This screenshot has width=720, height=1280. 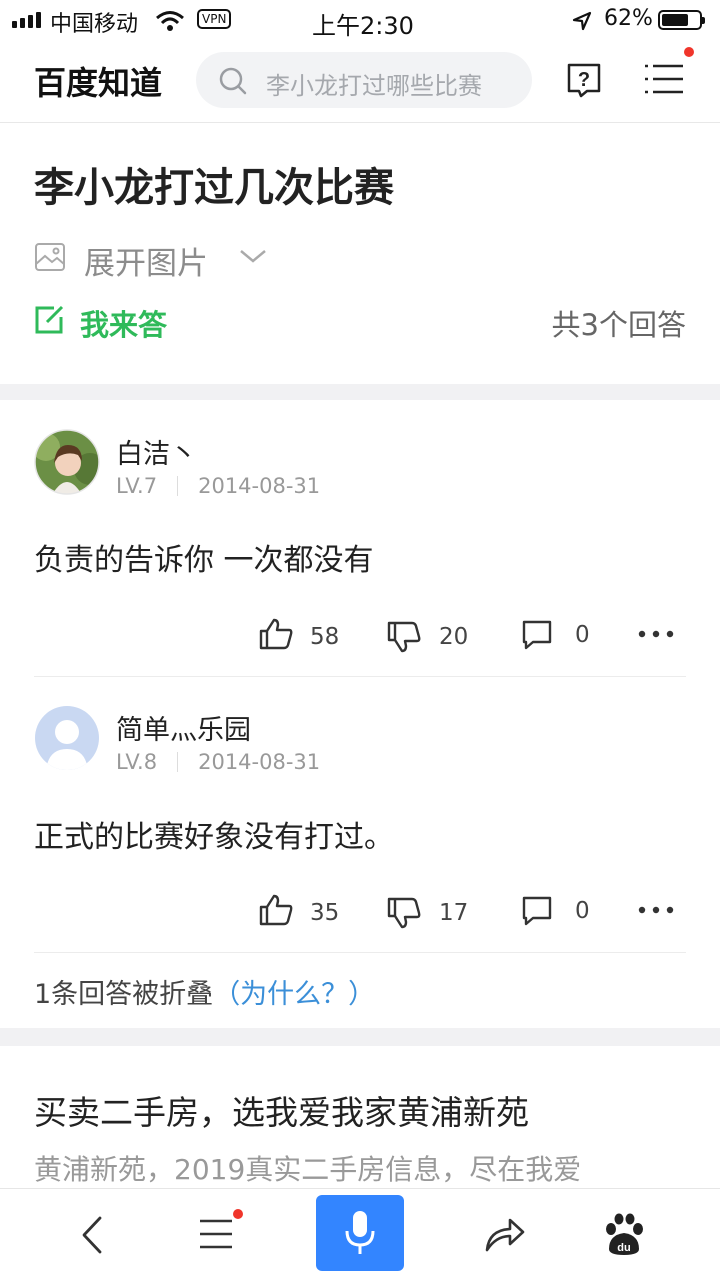 I want to click on edit-icon, so click(x=49, y=319).